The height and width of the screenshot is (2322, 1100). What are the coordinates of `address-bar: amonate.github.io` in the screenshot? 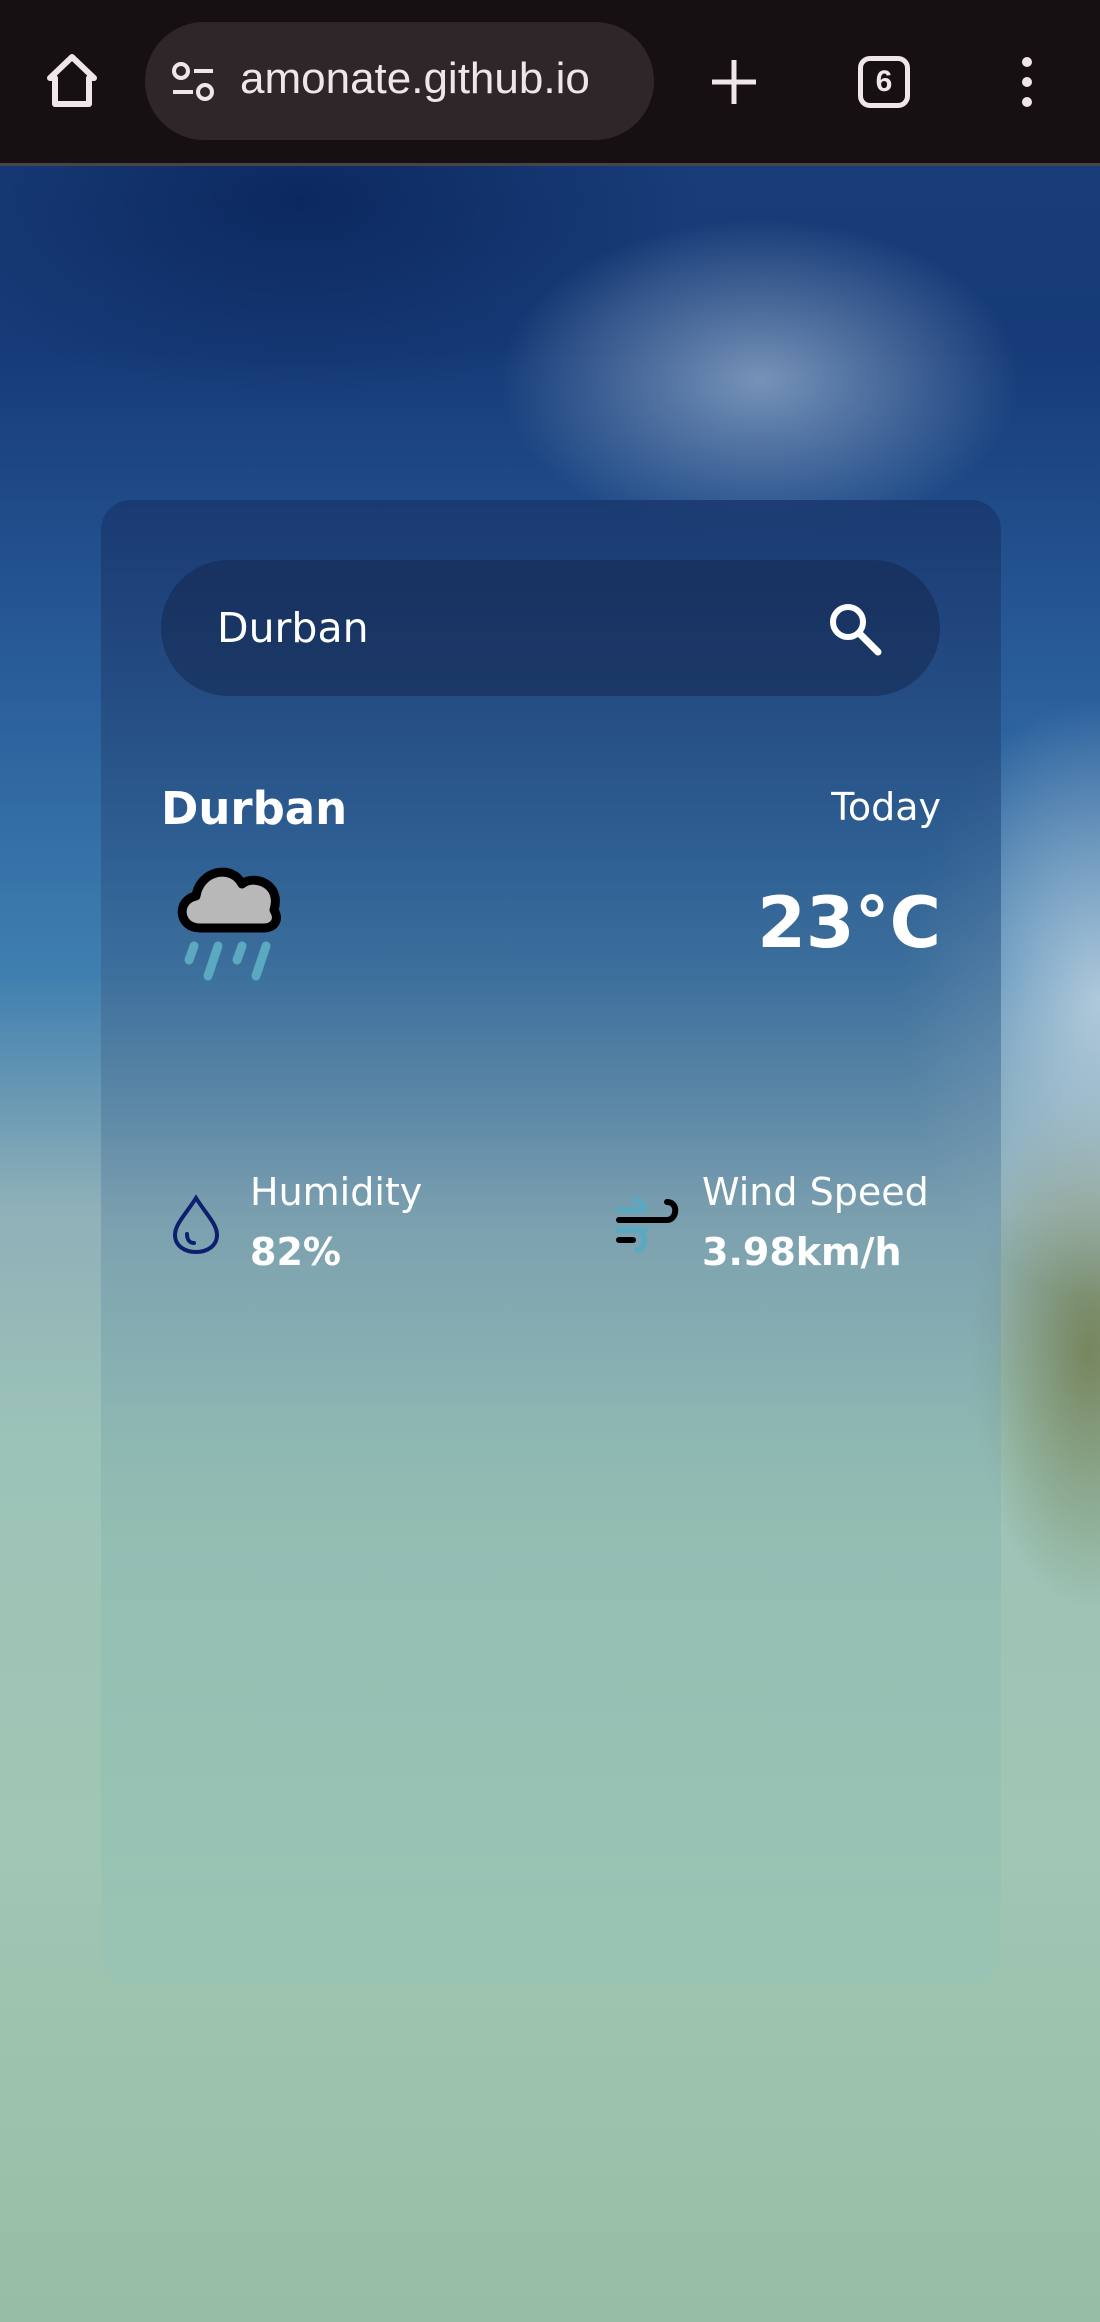 It's located at (399, 81).